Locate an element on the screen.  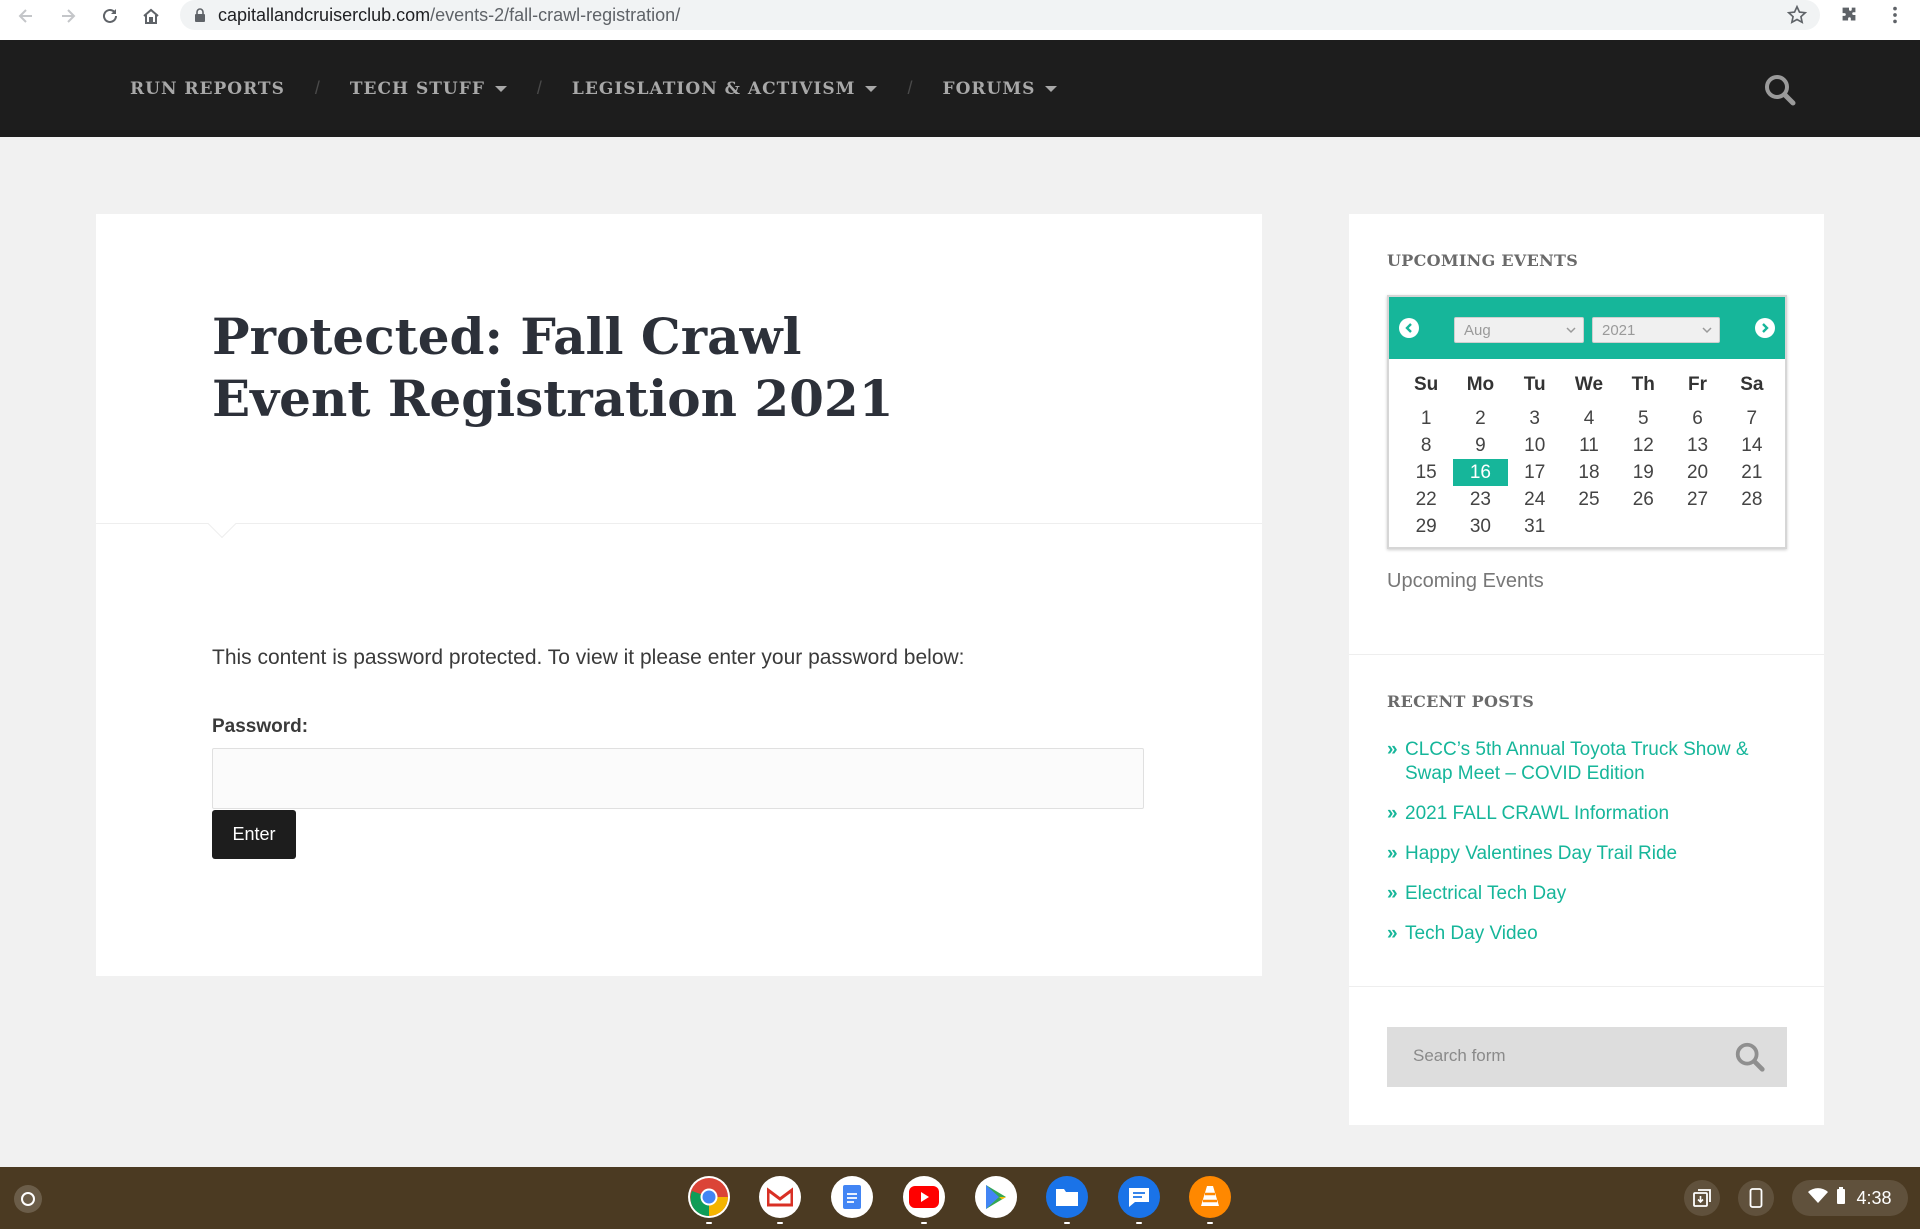
chrome-icon is located at coordinates (709, 1200).